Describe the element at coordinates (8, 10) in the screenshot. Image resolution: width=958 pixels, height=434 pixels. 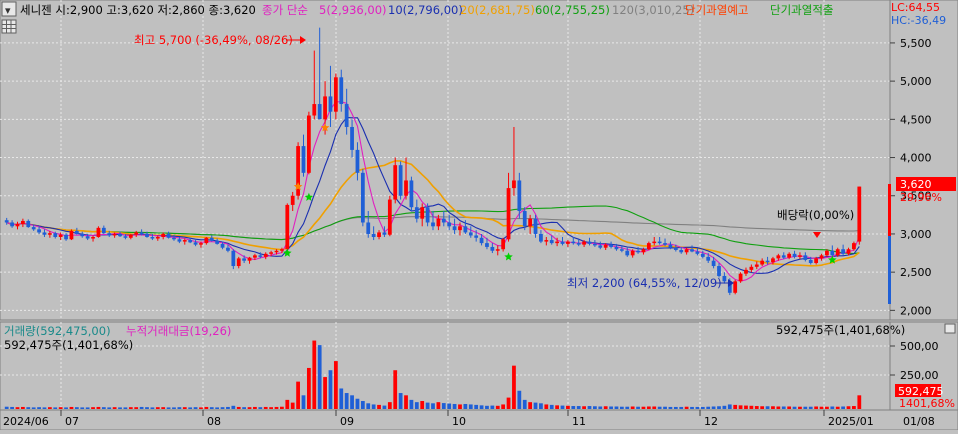
I see `menu-chevron-icon: ▾` at that location.